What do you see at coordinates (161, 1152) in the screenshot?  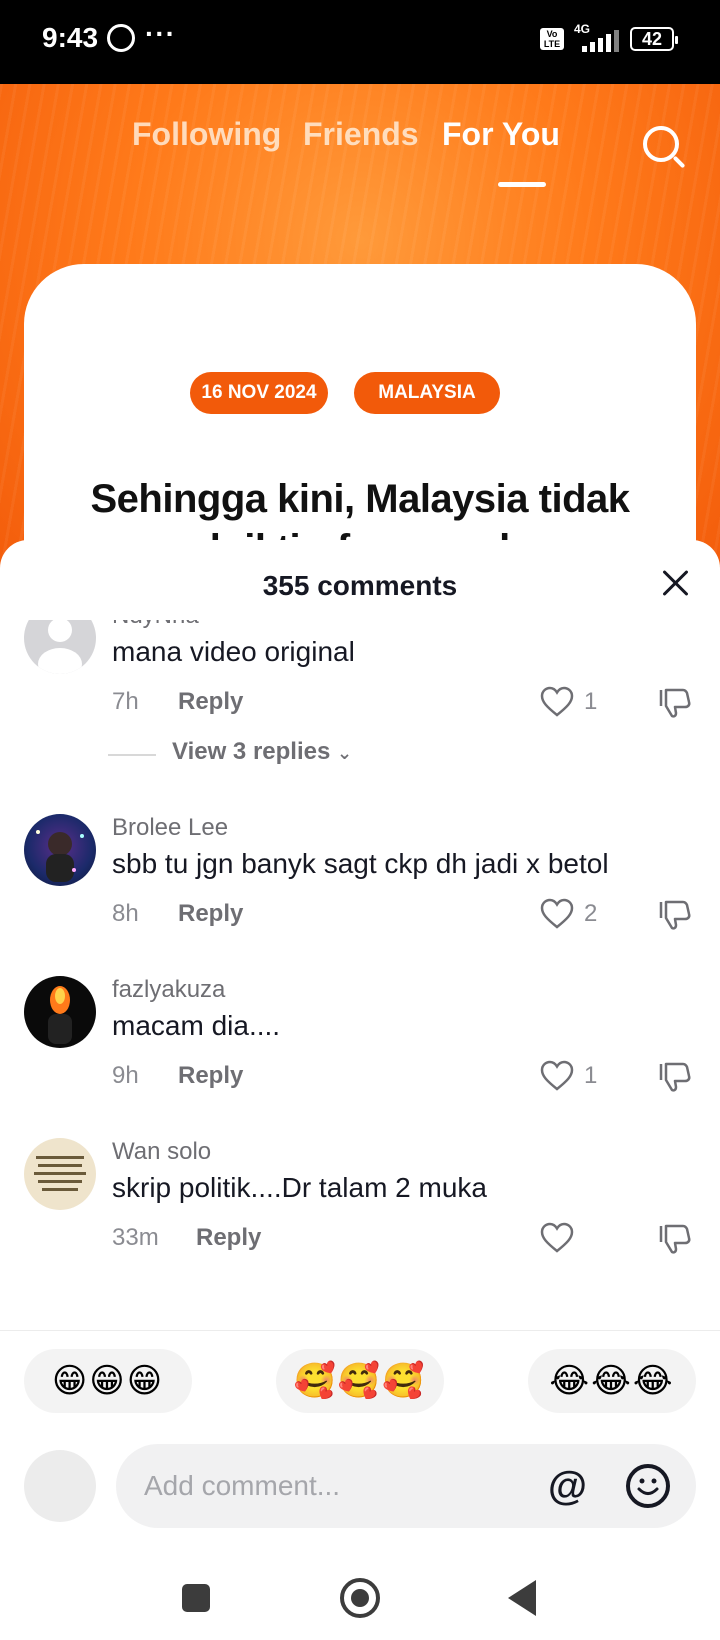 I see `comment-username: Wan solo` at bounding box center [161, 1152].